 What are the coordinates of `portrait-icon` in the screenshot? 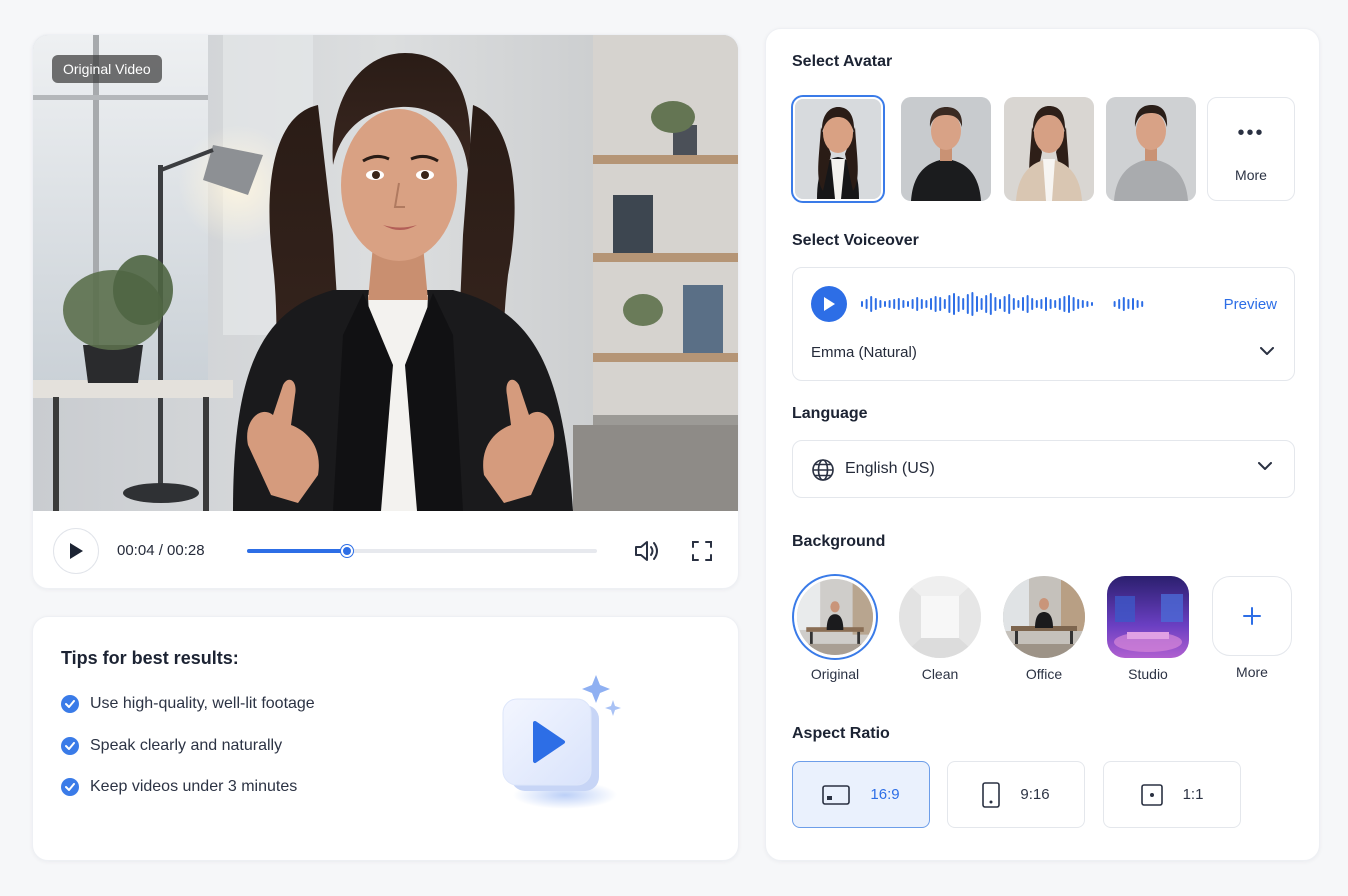 It's located at (991, 794).